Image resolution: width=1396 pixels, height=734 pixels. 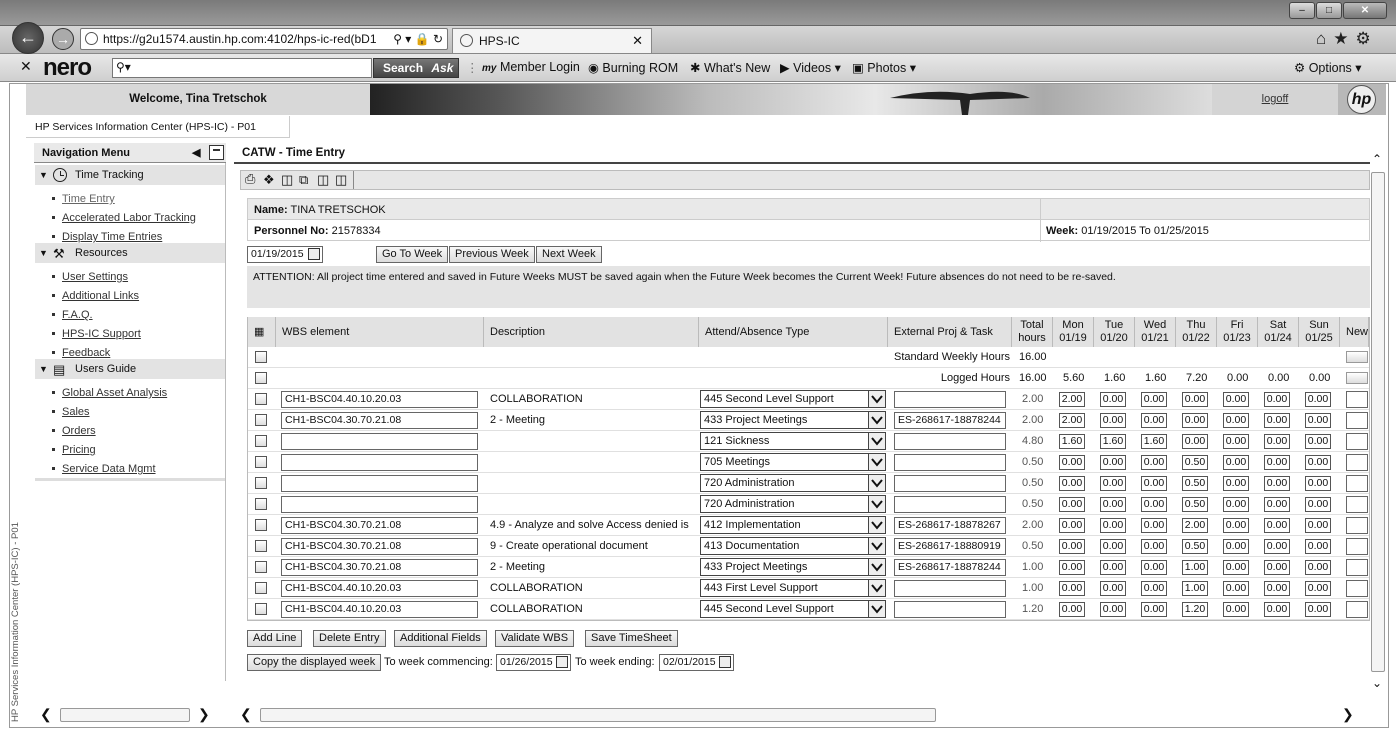 What do you see at coordinates (112, 237) in the screenshot?
I see `nav-item-display-time-entries: Display Time Entries` at bounding box center [112, 237].